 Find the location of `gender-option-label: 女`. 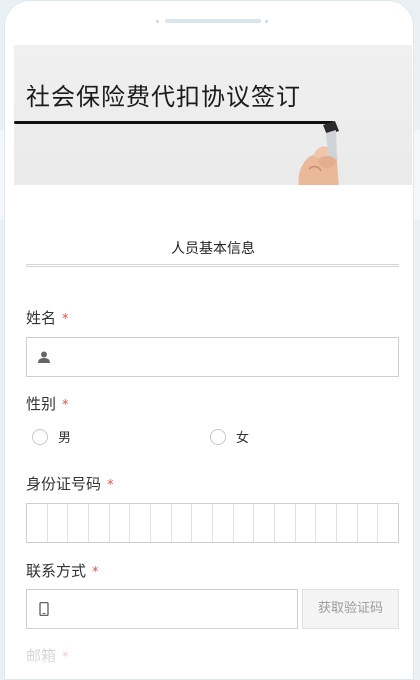

gender-option-label: 女 is located at coordinates (243, 438).